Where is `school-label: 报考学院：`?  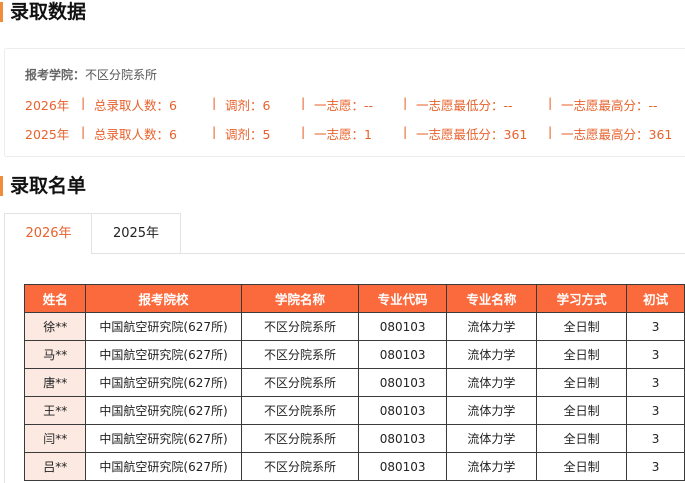
school-label: 报考学院： is located at coordinates (55, 75).